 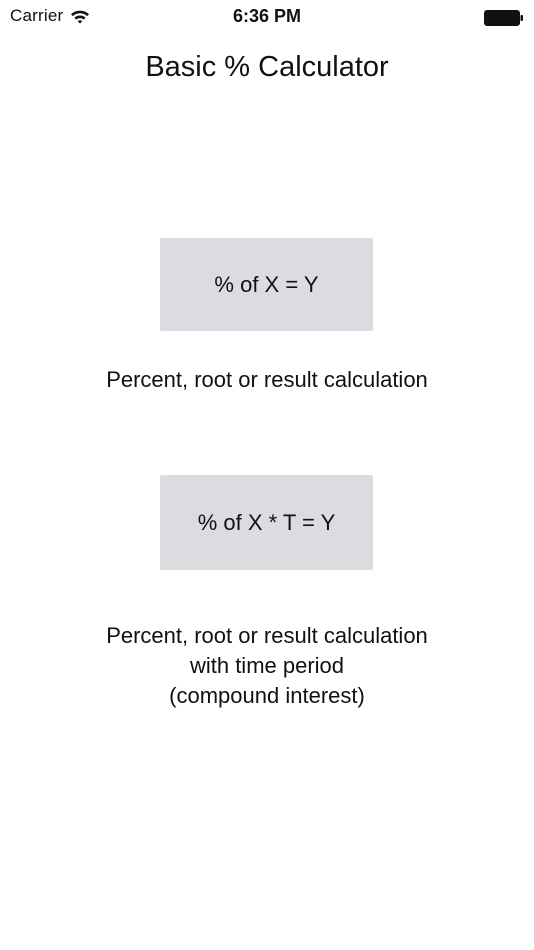 What do you see at coordinates (266, 522) in the screenshot?
I see `compound-interest-button: % of X * T = Y` at bounding box center [266, 522].